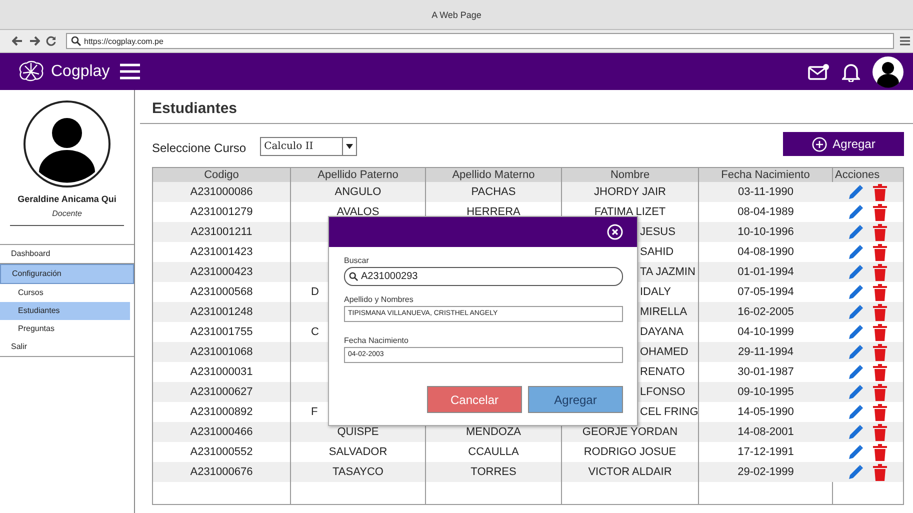 Image resolution: width=913 pixels, height=513 pixels. Describe the element at coordinates (493, 212) in the screenshot. I see `table-cell: HERRERA` at that location.